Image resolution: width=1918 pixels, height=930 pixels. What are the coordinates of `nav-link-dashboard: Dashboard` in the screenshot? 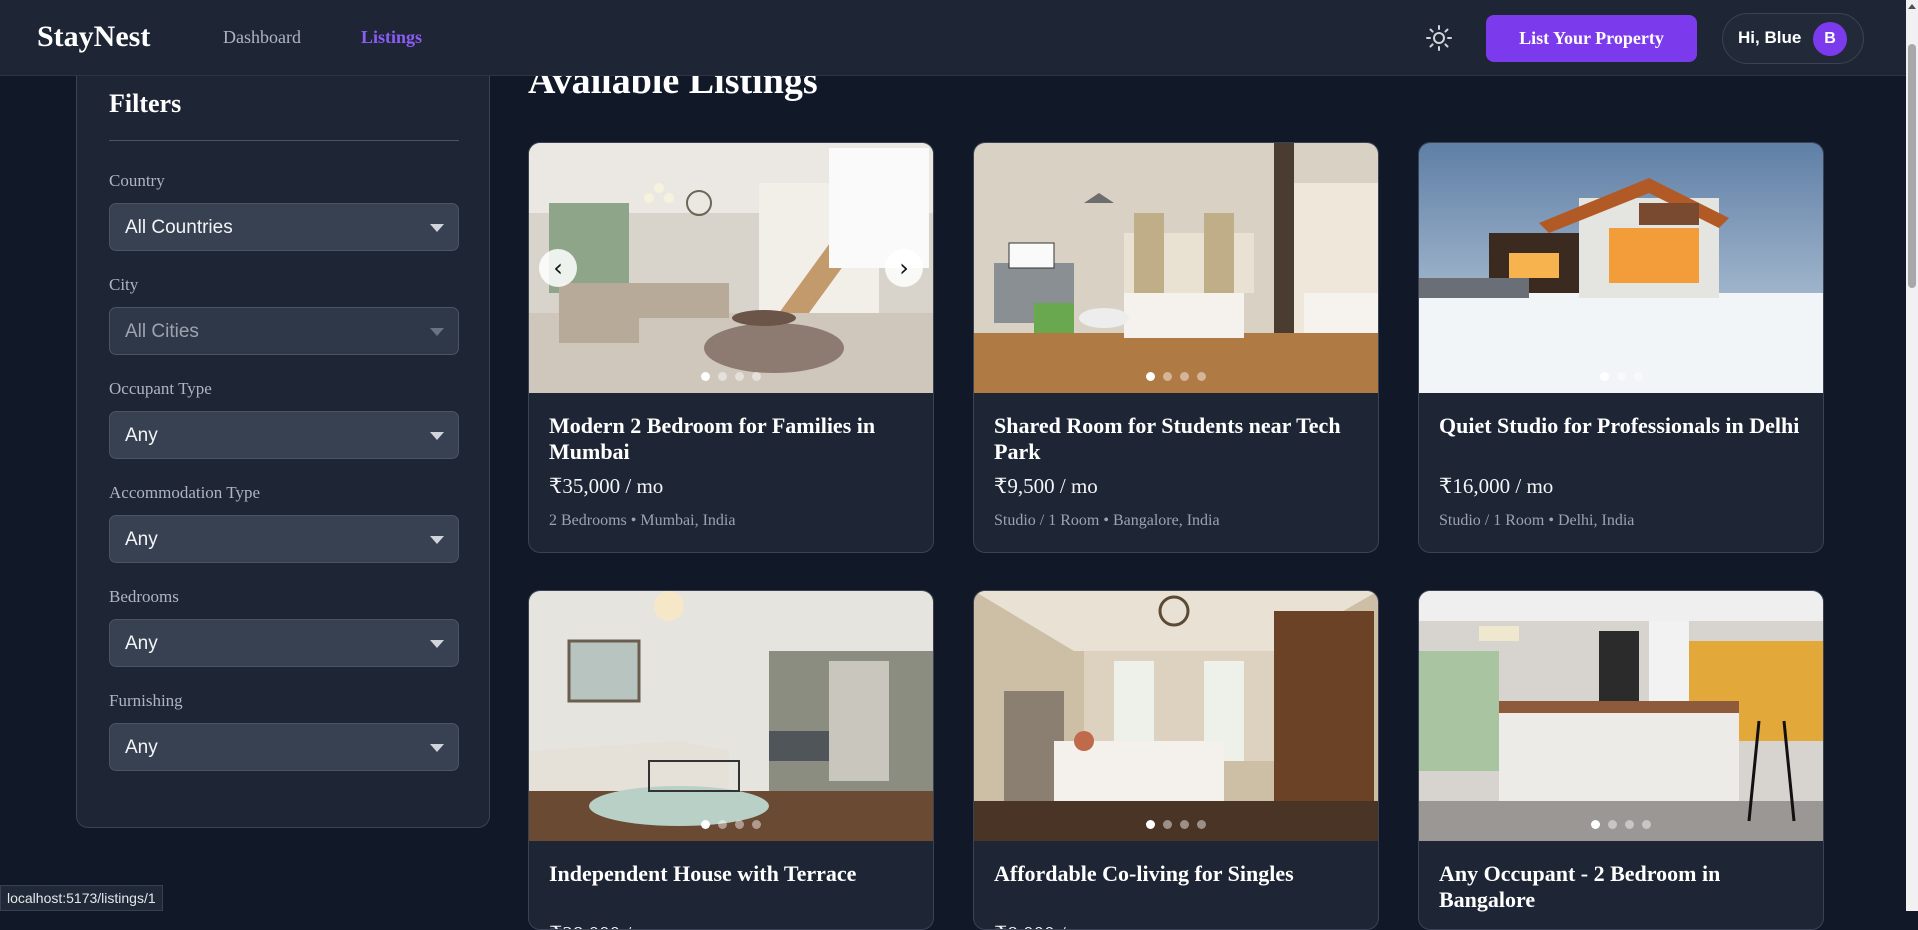 It's located at (262, 37).